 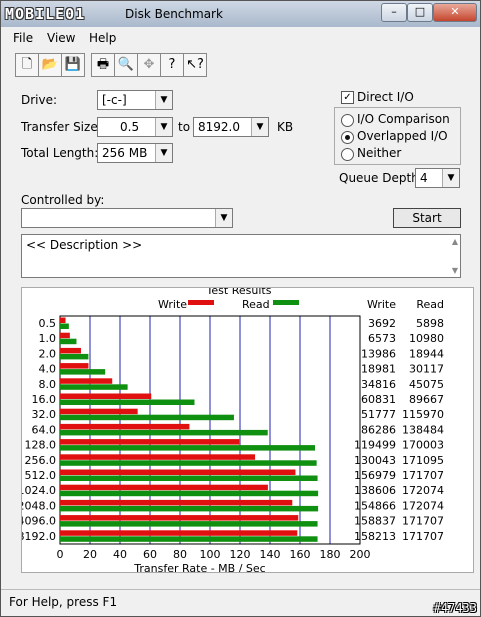 What do you see at coordinates (201, 302) in the screenshot?
I see `legend-write-swatch` at bounding box center [201, 302].